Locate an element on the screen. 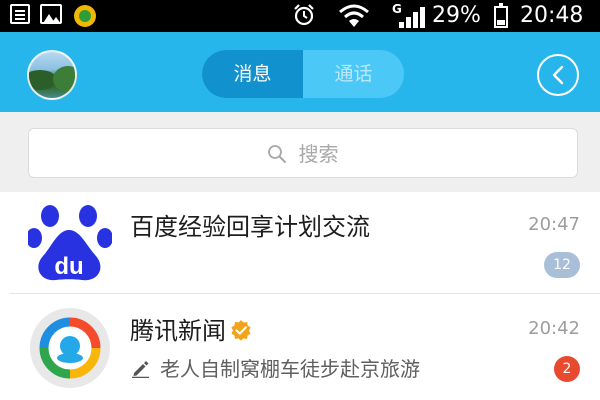 The height and width of the screenshot is (400, 600). search-input: 搜索 is located at coordinates (303, 153).